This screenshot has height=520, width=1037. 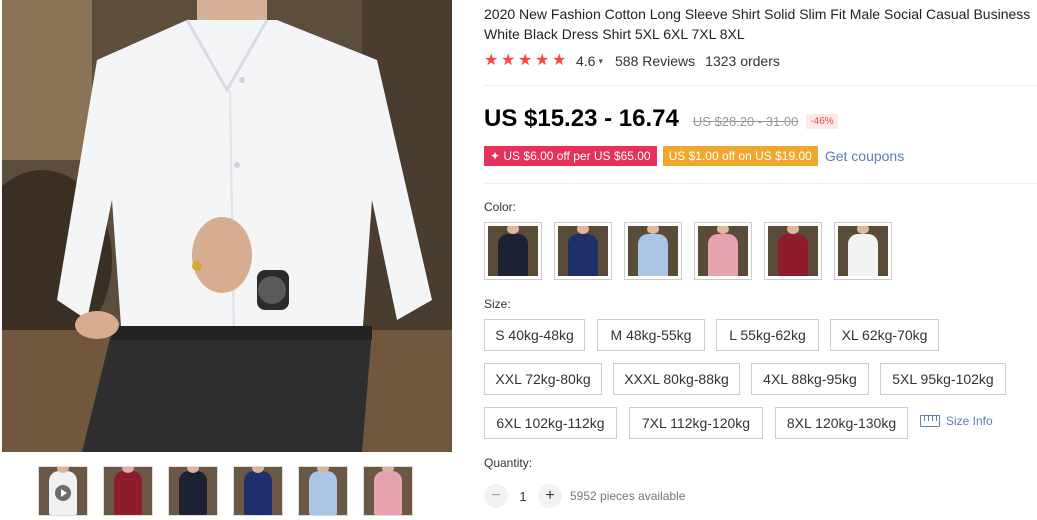 I want to click on ruler-icon, so click(x=930, y=421).